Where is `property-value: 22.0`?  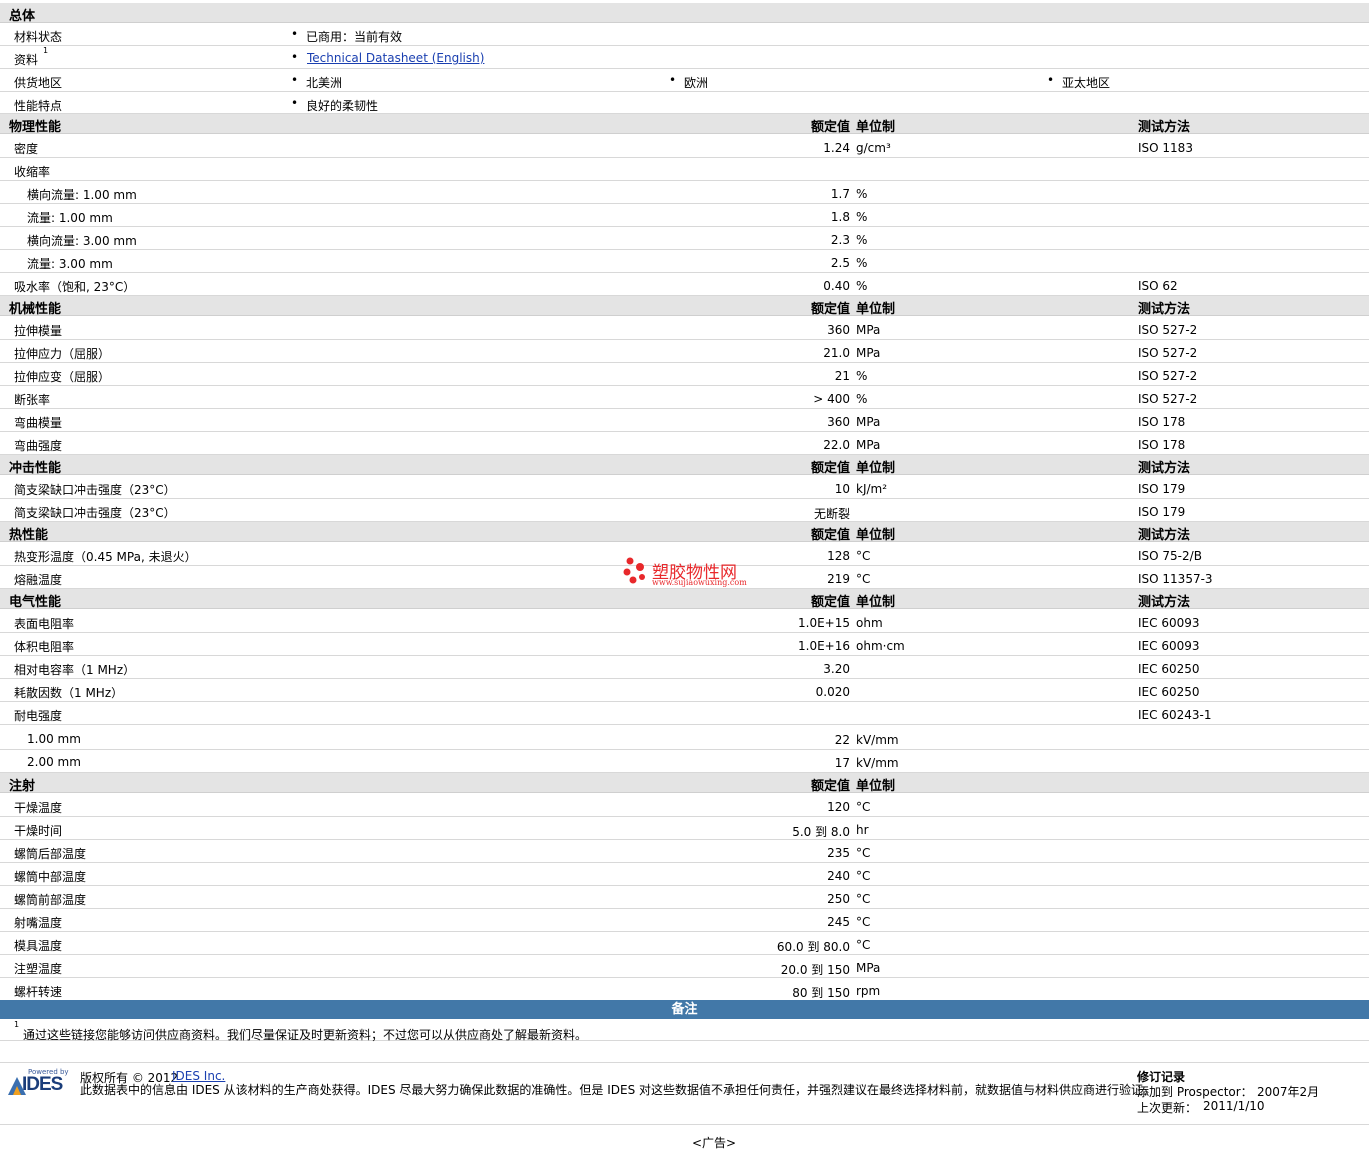 property-value: 22.0 is located at coordinates (836, 445).